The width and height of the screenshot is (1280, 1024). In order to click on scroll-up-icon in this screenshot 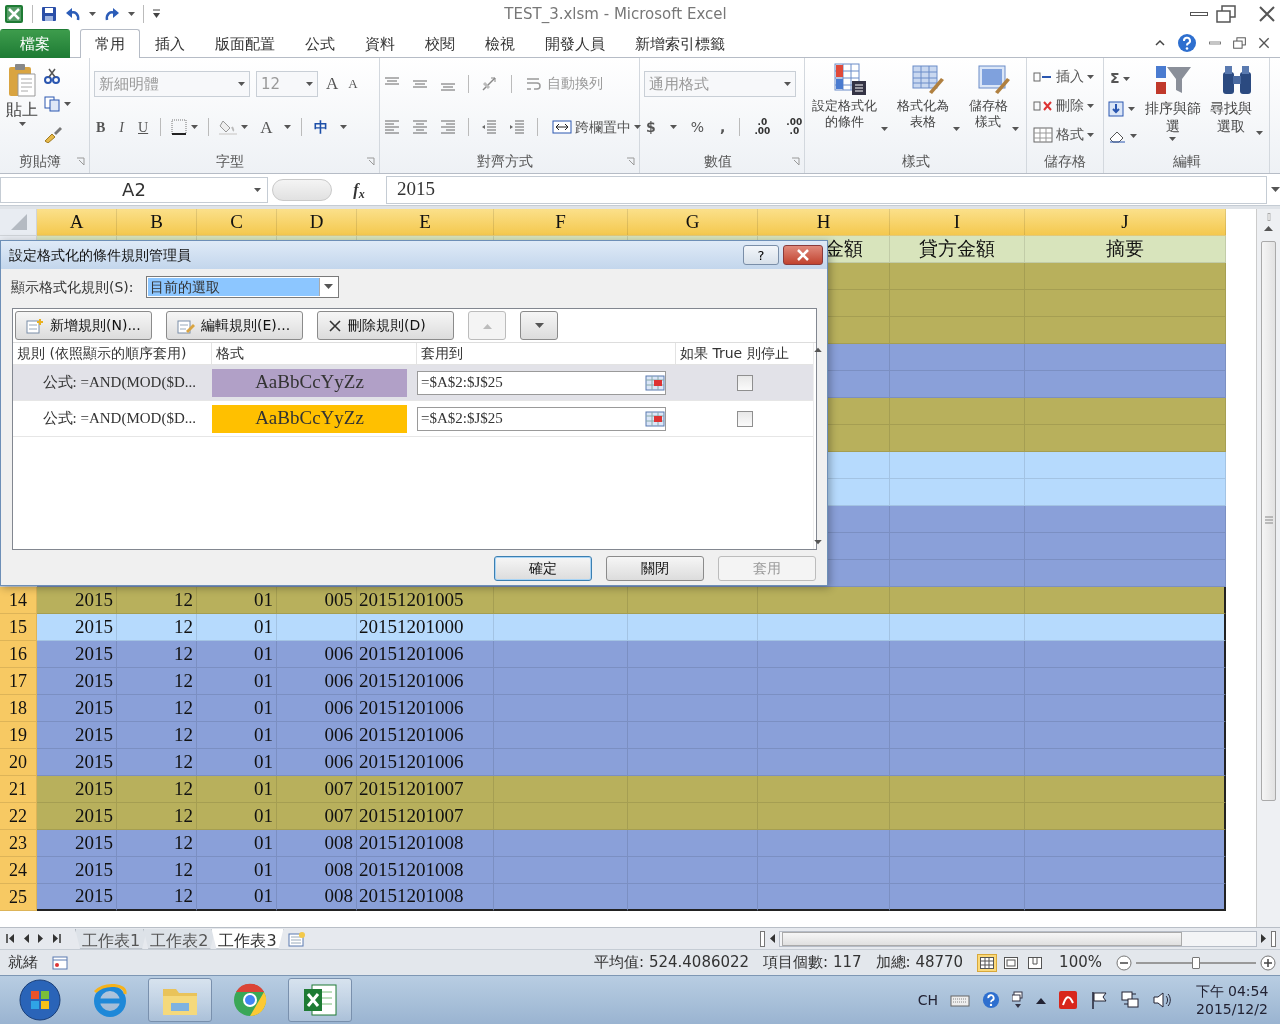, I will do `click(818, 349)`.